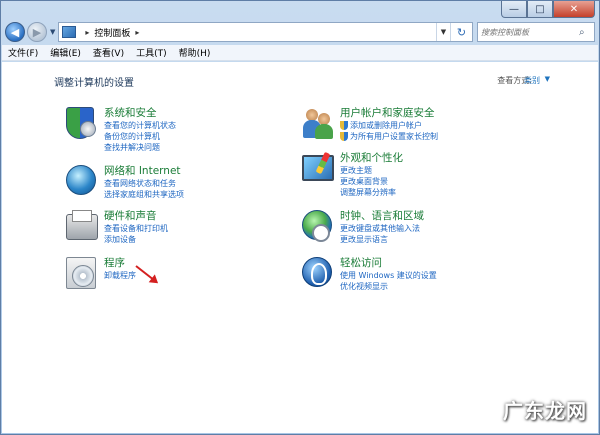  Describe the element at coordinates (388, 263) in the screenshot. I see `category-title-ease-of-access: 轻松访问` at that location.